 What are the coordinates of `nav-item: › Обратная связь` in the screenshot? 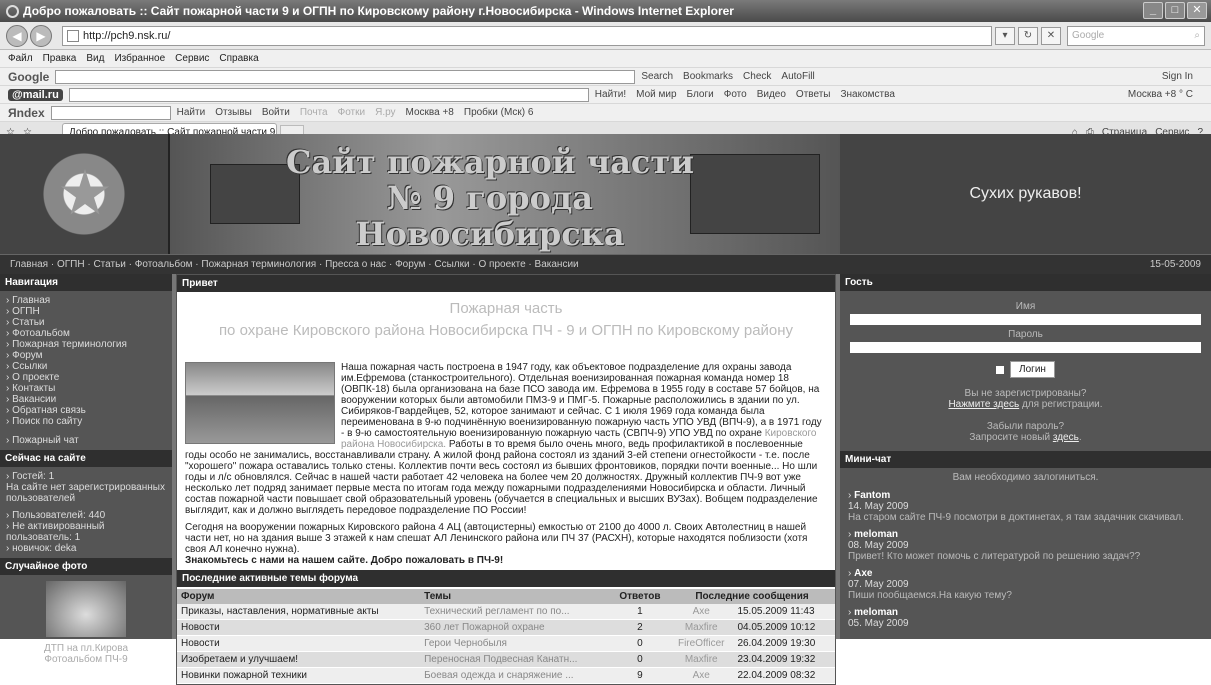 It's located at (86, 410).